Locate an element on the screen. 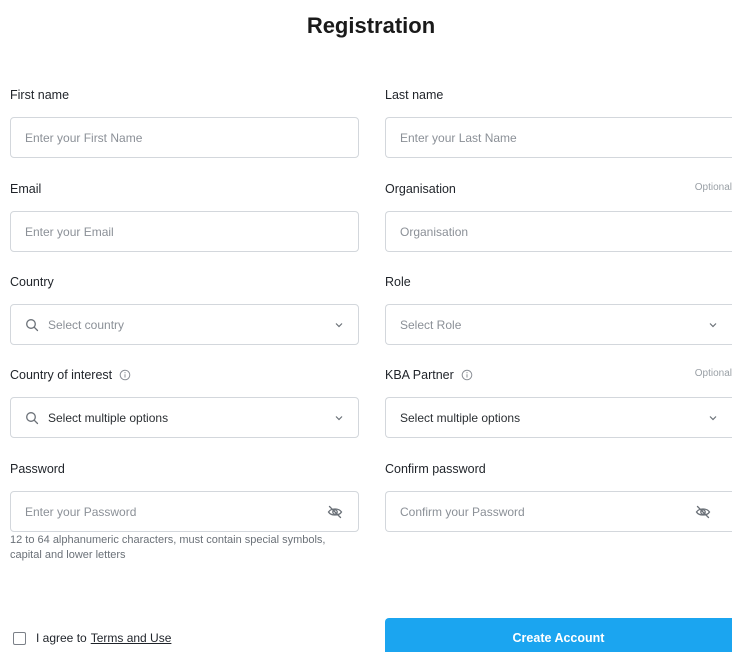 This screenshot has height=652, width=732. last-name-placeholder: Enter your Last Name is located at coordinates (458, 137).